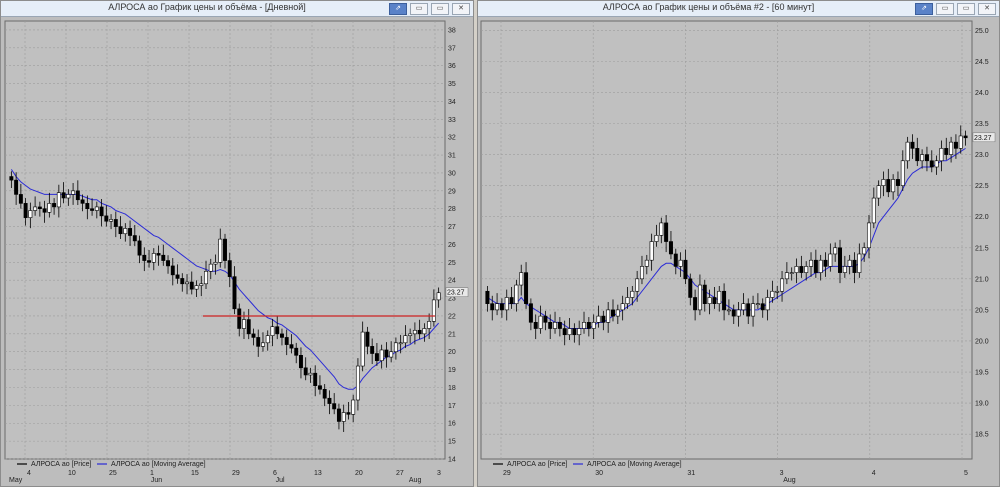  I want to click on x-month-label: Aug, so click(415, 480).